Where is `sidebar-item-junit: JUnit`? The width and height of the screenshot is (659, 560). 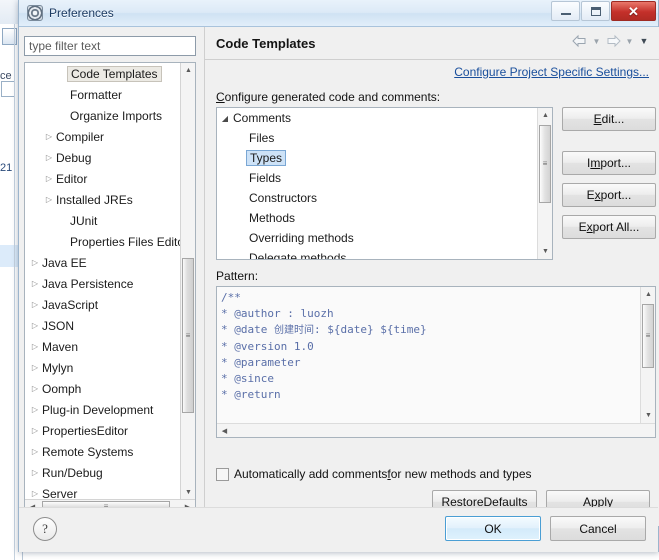
sidebar-item-junit: JUnit is located at coordinates (110, 220).